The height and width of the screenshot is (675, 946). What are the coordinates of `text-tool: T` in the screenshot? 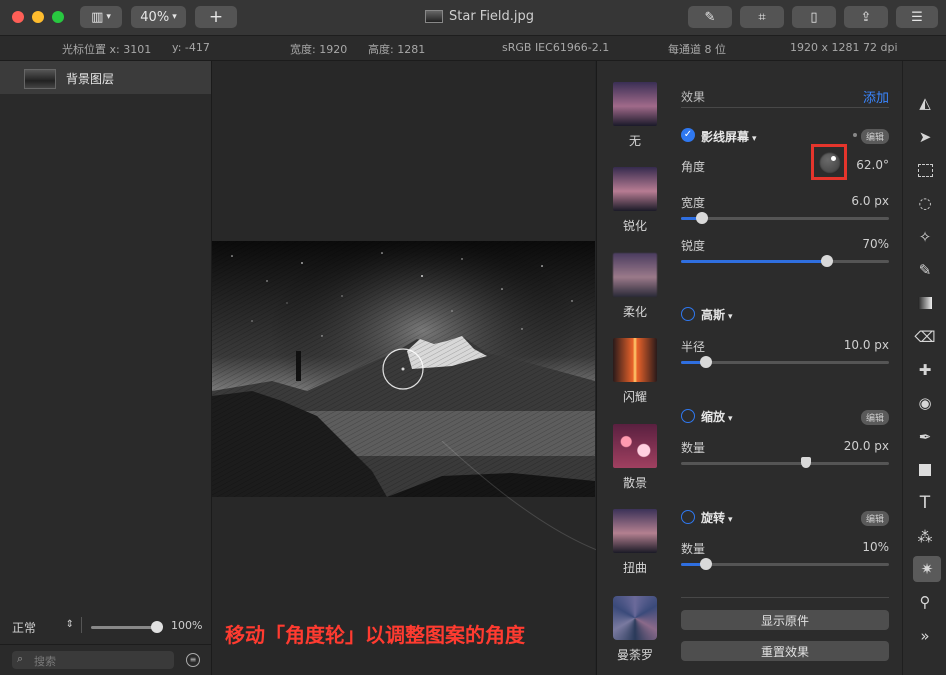 It's located at (925, 503).